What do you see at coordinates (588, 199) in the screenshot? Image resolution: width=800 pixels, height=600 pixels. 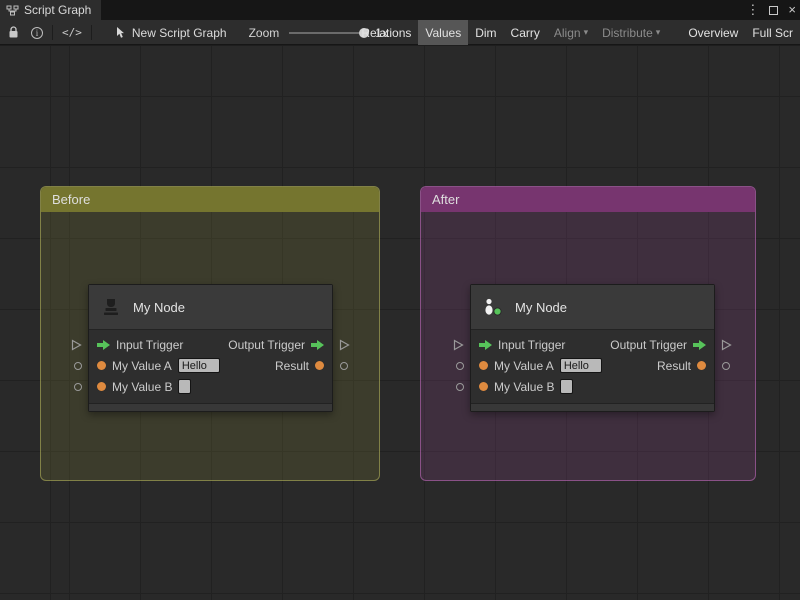 I see `group-header: After` at bounding box center [588, 199].